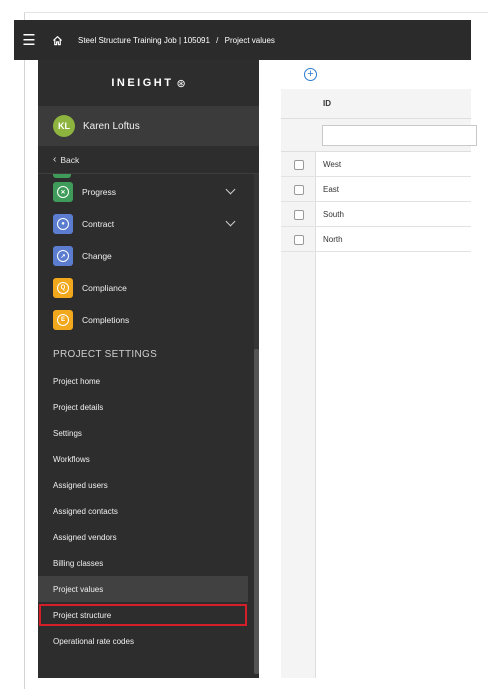 The height and width of the screenshot is (689, 488). I want to click on sidebar-item-project-details: Project details, so click(143, 407).